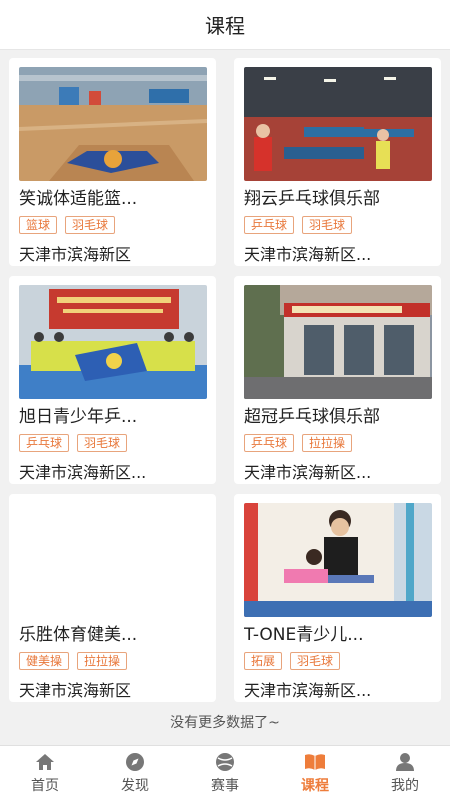 The width and height of the screenshot is (450, 800). I want to click on tab-courses: 课程, so click(315, 773).